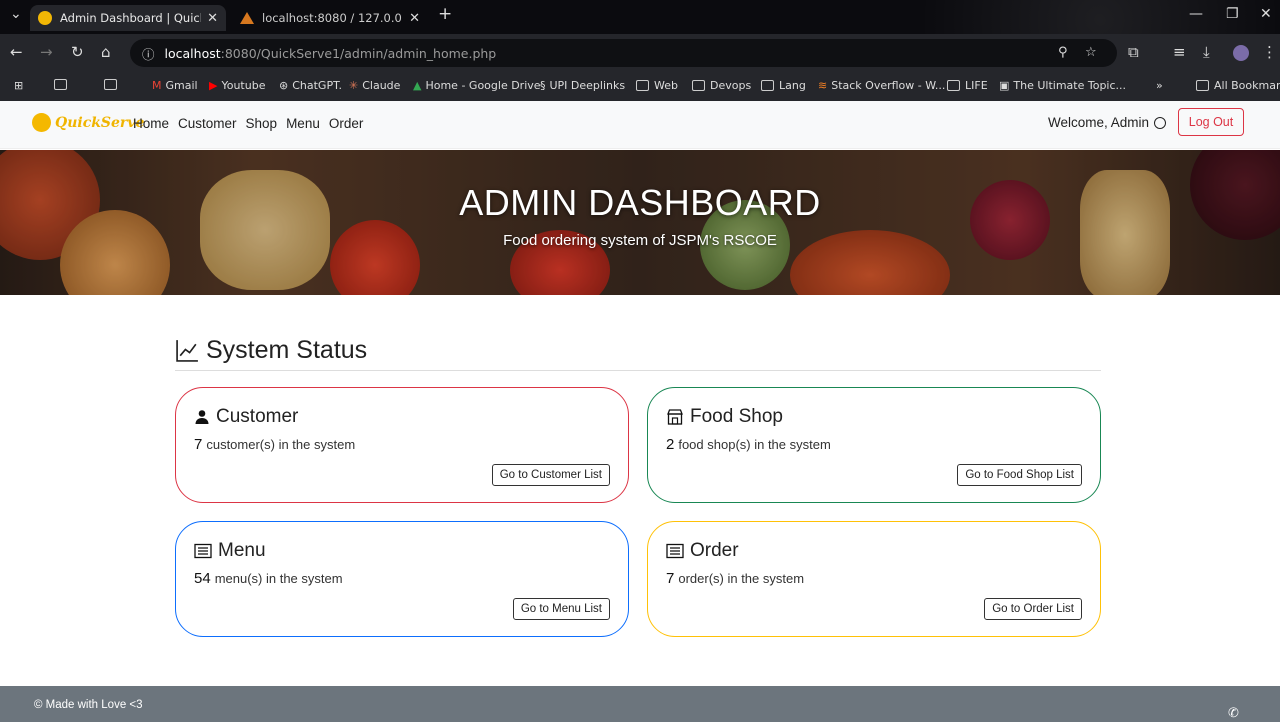 Image resolution: width=1280 pixels, height=722 pixels. I want to click on tab-search-icon: ⌄, so click(16, 14).